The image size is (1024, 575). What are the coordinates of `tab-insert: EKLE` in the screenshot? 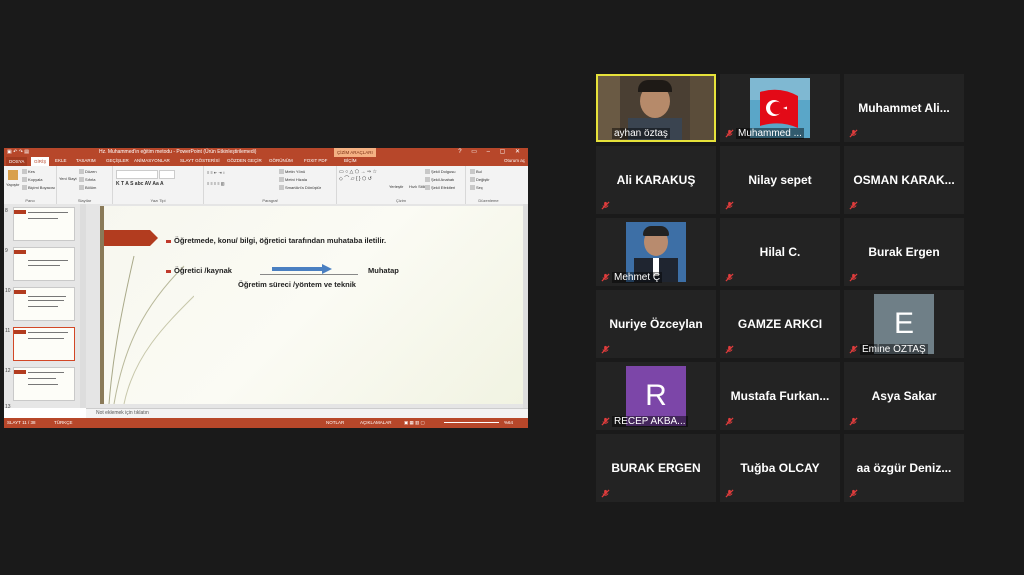 It's located at (61, 160).